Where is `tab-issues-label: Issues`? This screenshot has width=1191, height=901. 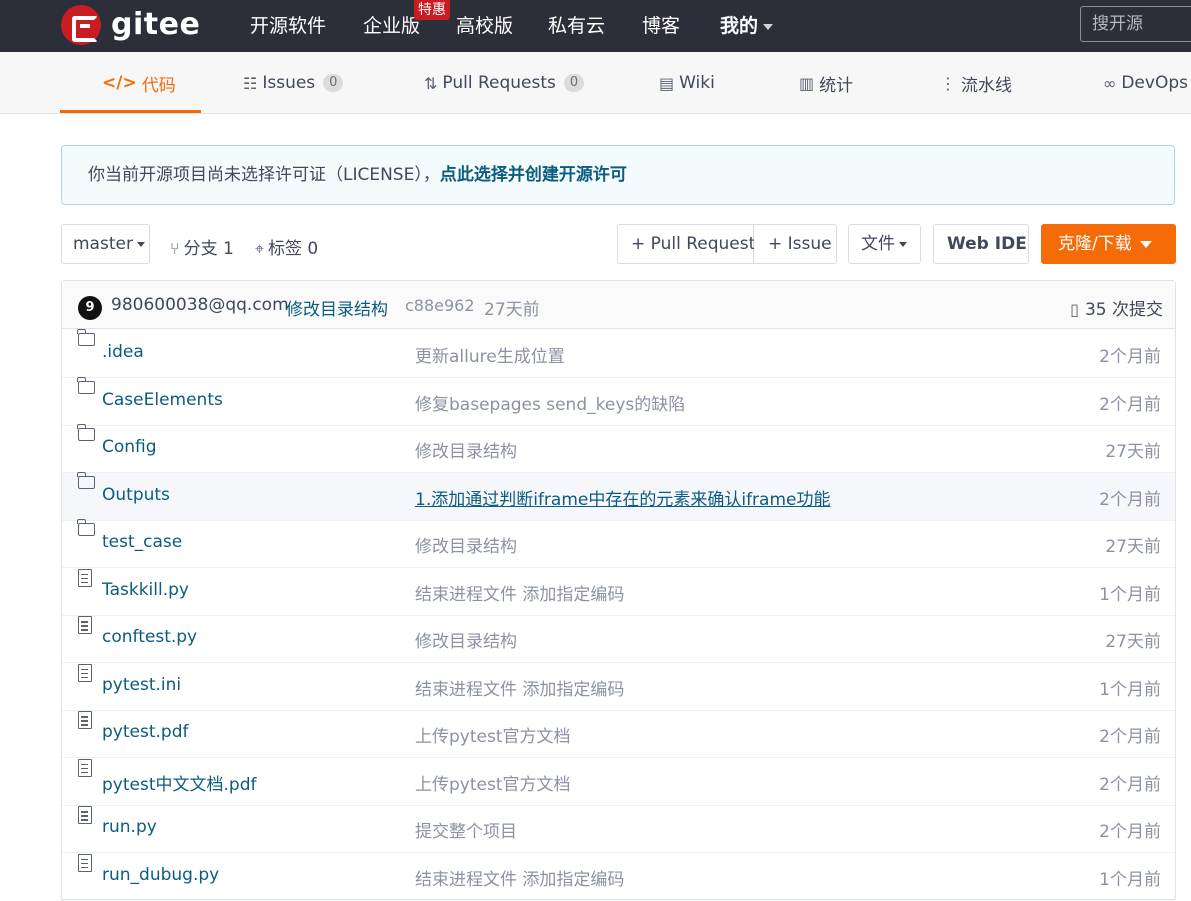 tab-issues-label: Issues is located at coordinates (289, 83).